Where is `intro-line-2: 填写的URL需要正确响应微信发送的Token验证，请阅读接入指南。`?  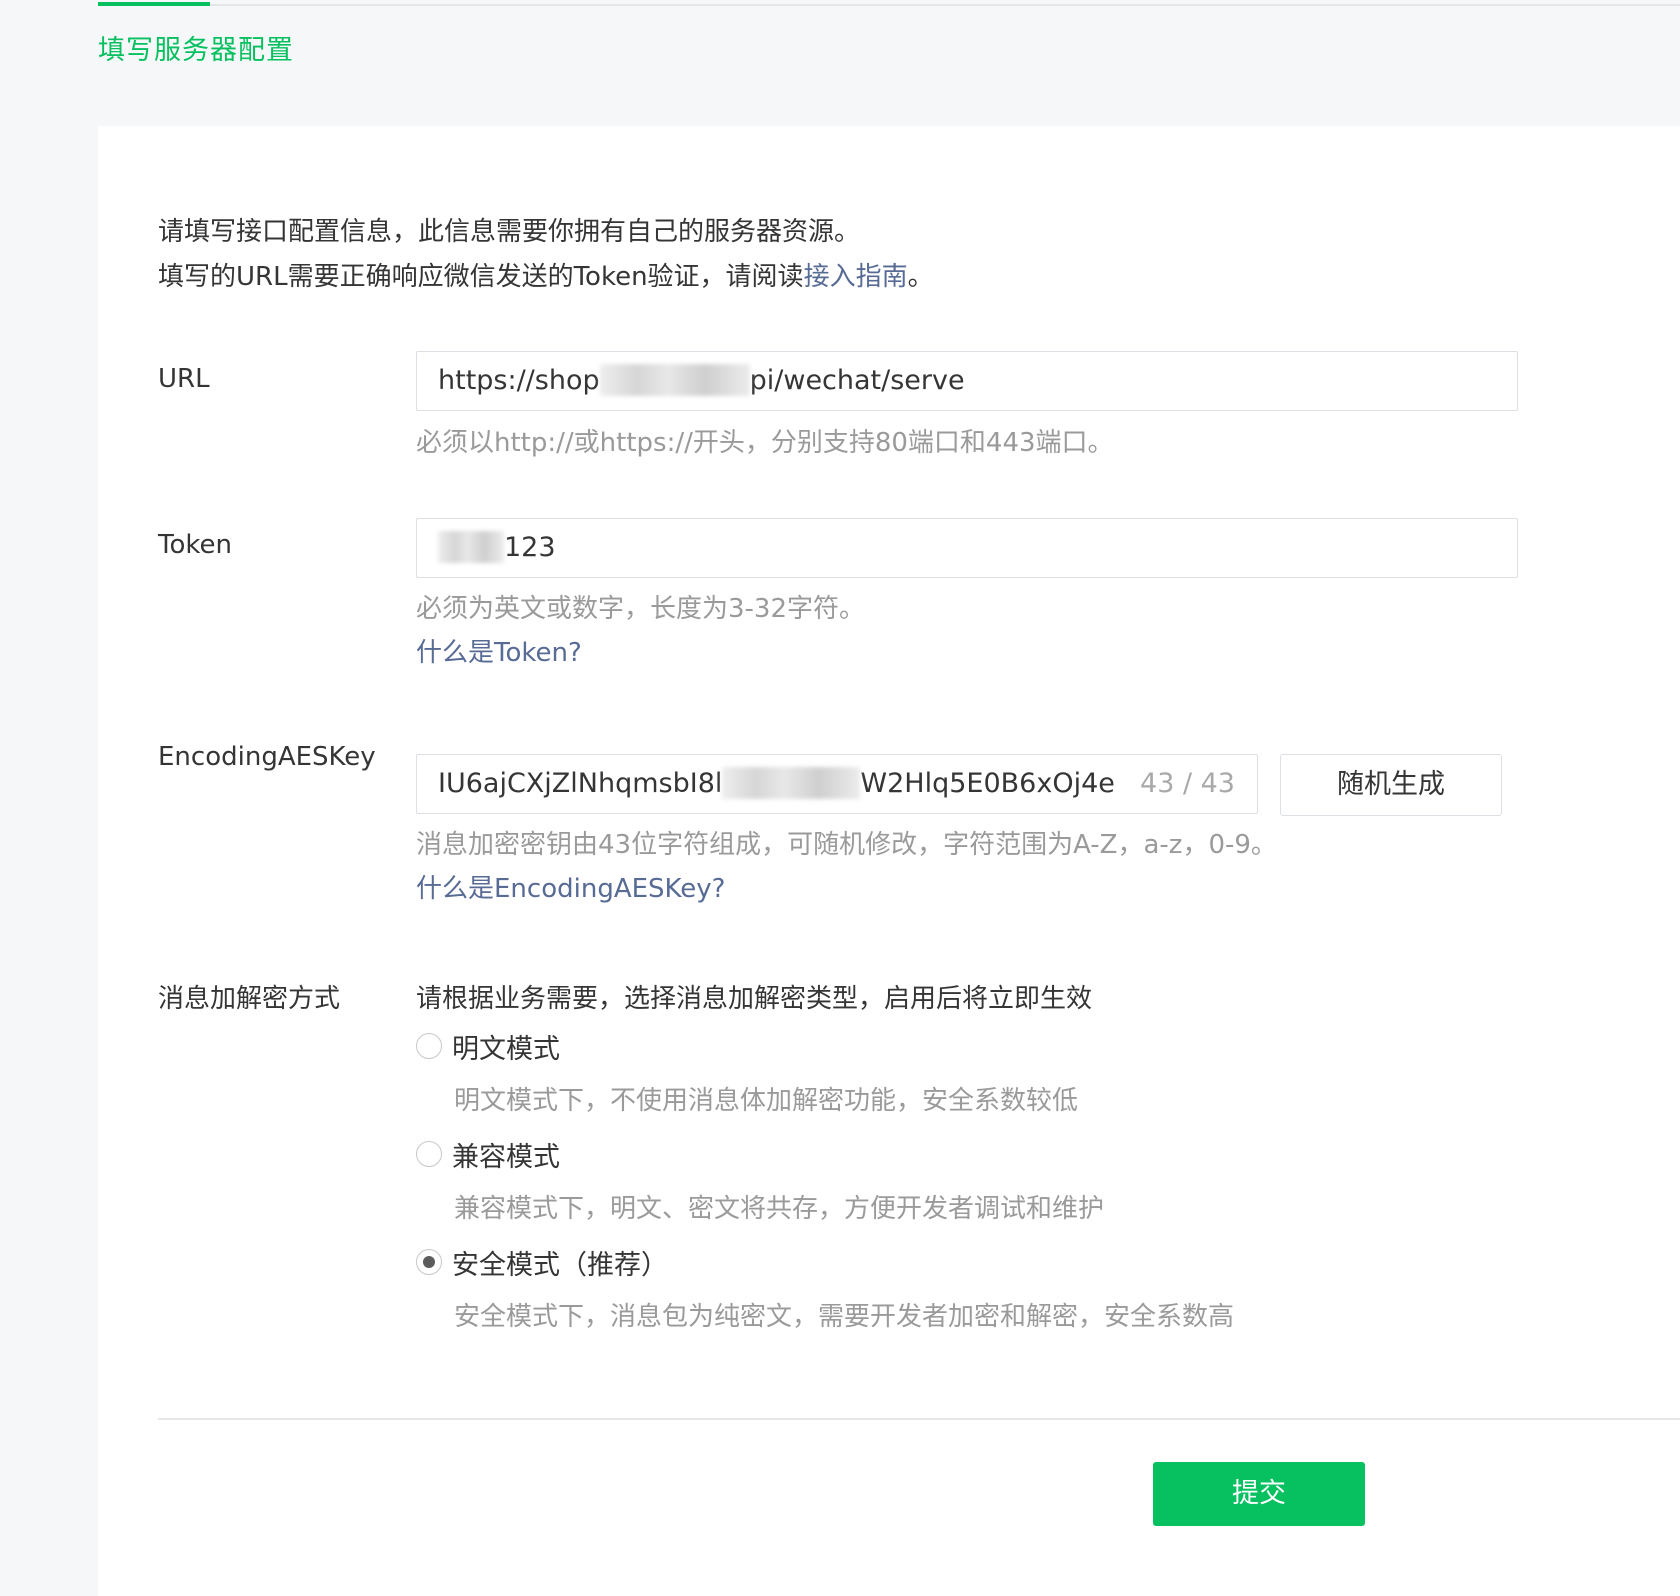 intro-line-2: 填写的URL需要正确响应微信发送的Token验证，请阅读接入指南。 is located at coordinates (546, 277).